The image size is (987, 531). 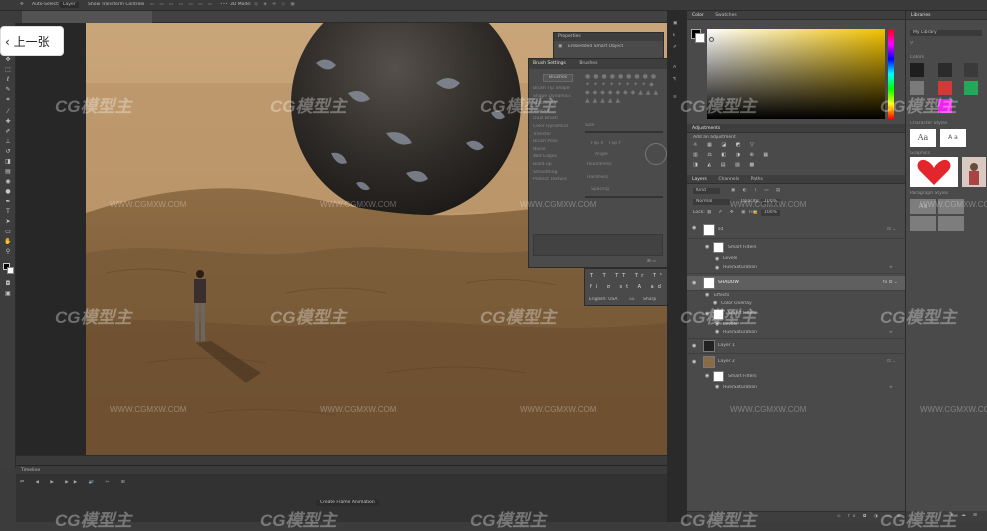 I want to click on zoom-tool-icon: ⚲, so click(x=8, y=252).